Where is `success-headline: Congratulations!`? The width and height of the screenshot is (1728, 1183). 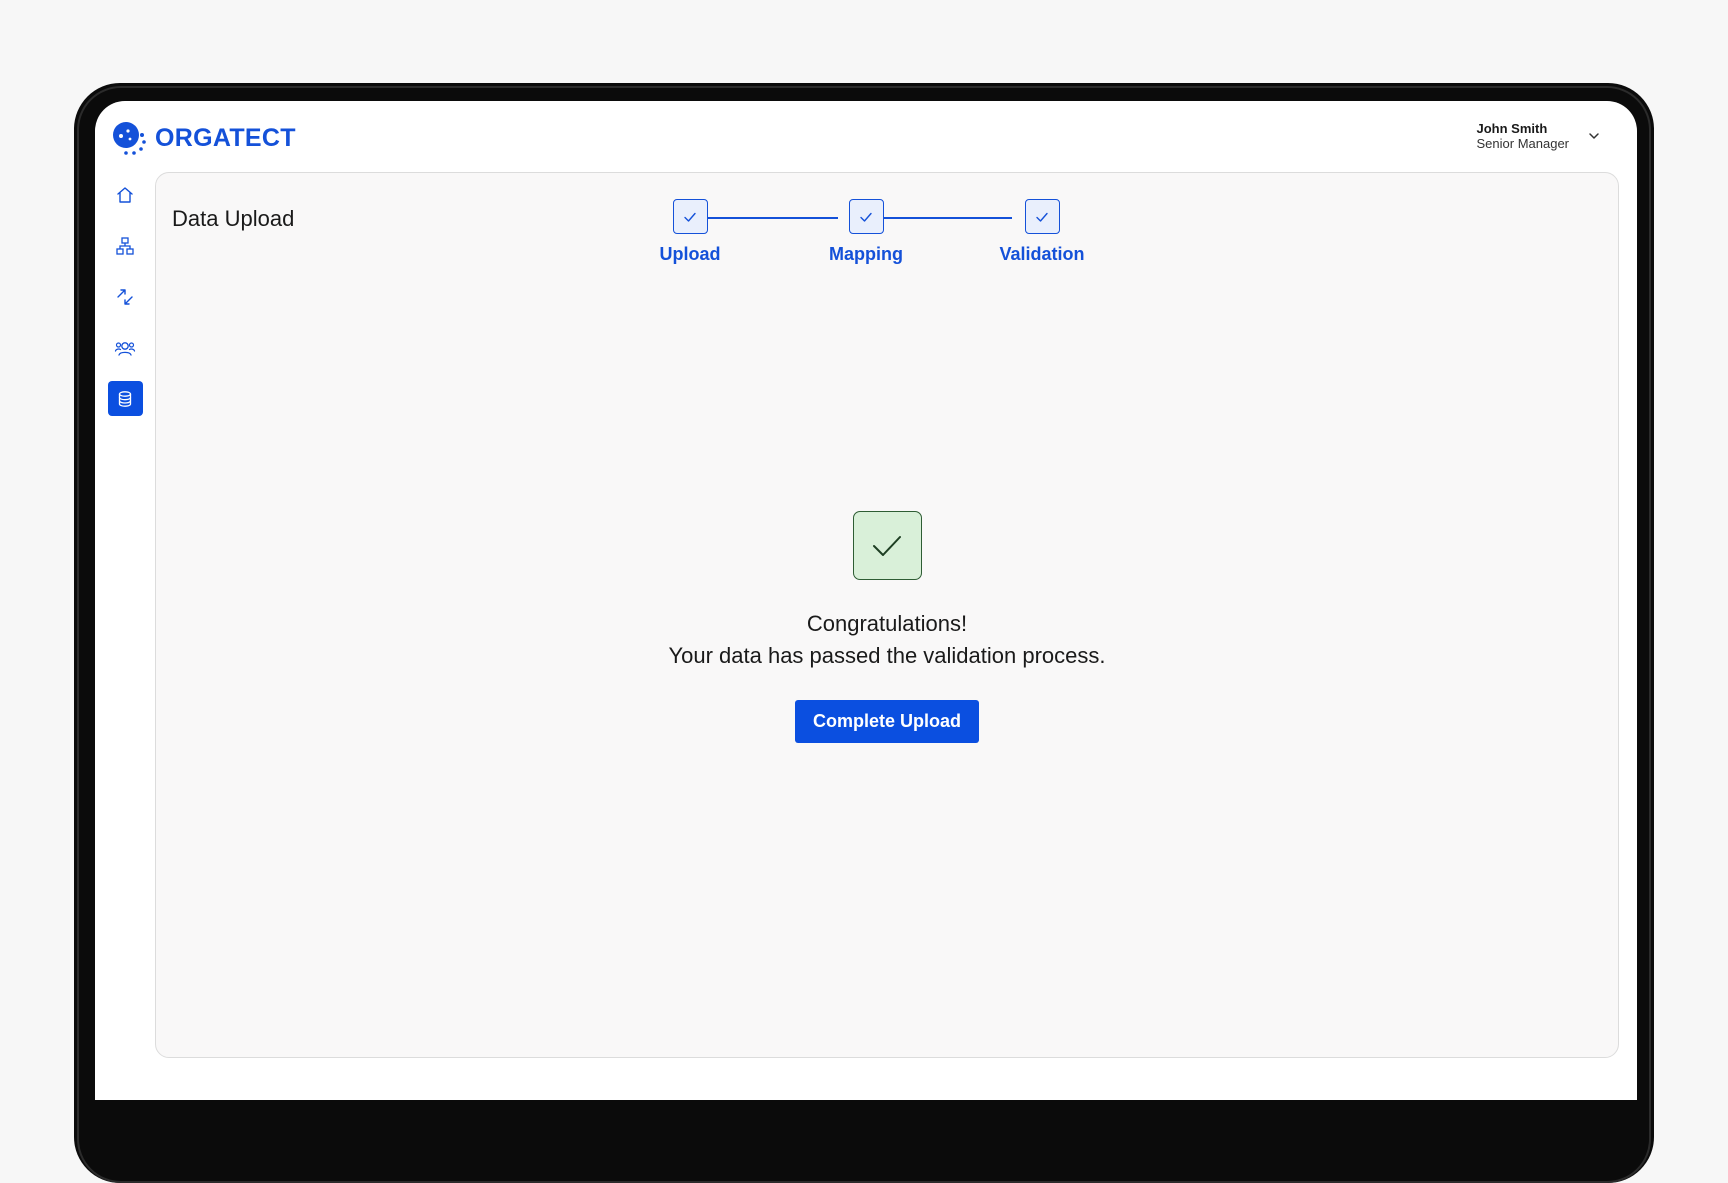 success-headline: Congratulations! is located at coordinates (887, 623).